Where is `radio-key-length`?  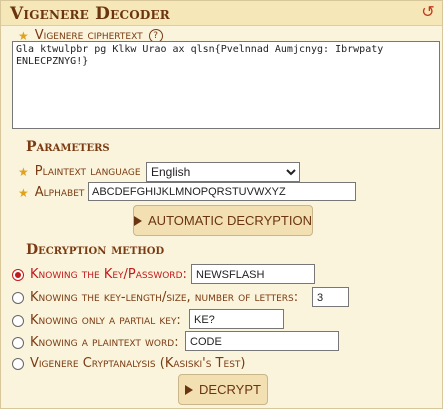
radio-key-length is located at coordinates (18, 297).